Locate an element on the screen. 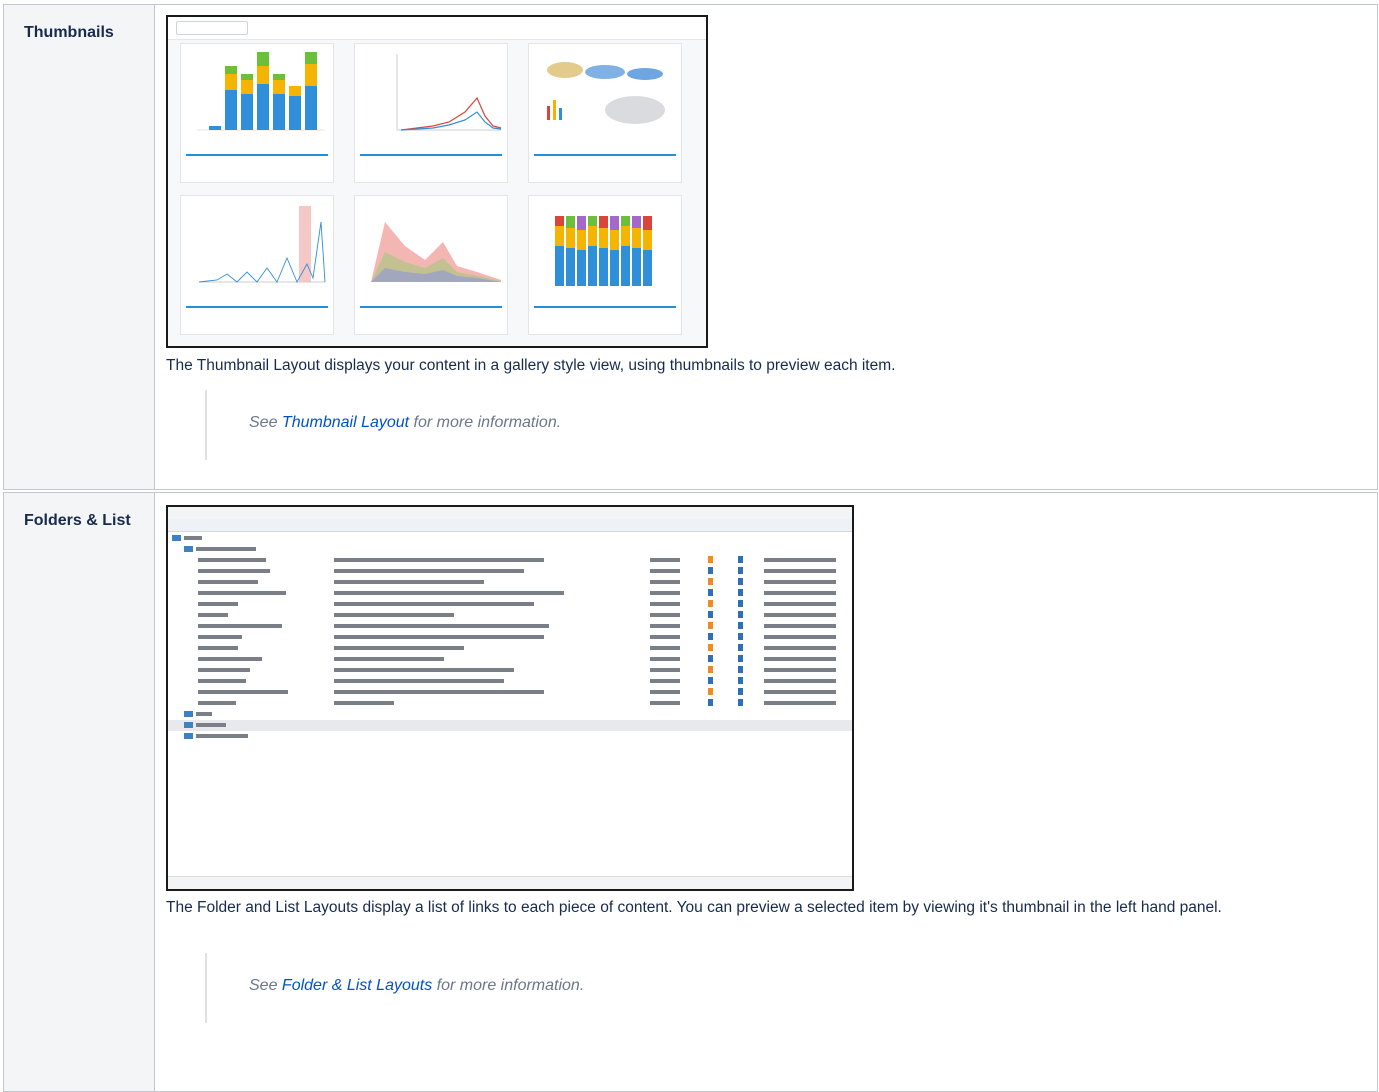 The height and width of the screenshot is (1092, 1379). category-dropdown is located at coordinates (212, 28).